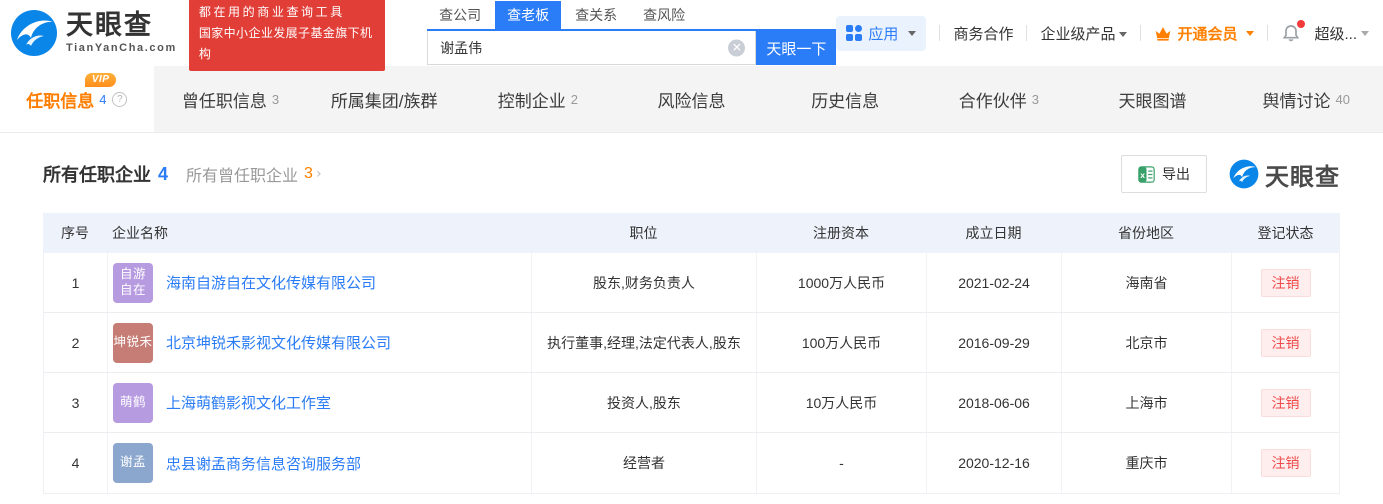  Describe the element at coordinates (644, 402) in the screenshot. I see `row-position: 投资人,股东` at that location.